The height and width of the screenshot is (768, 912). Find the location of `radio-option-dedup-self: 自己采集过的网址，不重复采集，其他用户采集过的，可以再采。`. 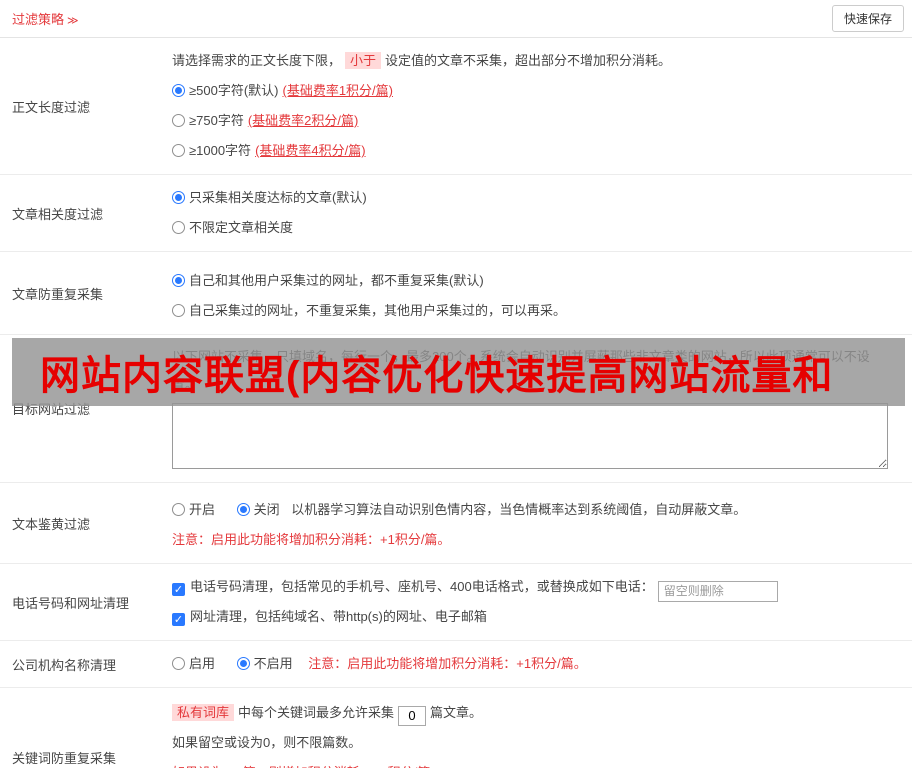

radio-option-dedup-self: 自己采集过的网址，不重复采集，其他用户采集过的，可以再采。 is located at coordinates (537, 311).